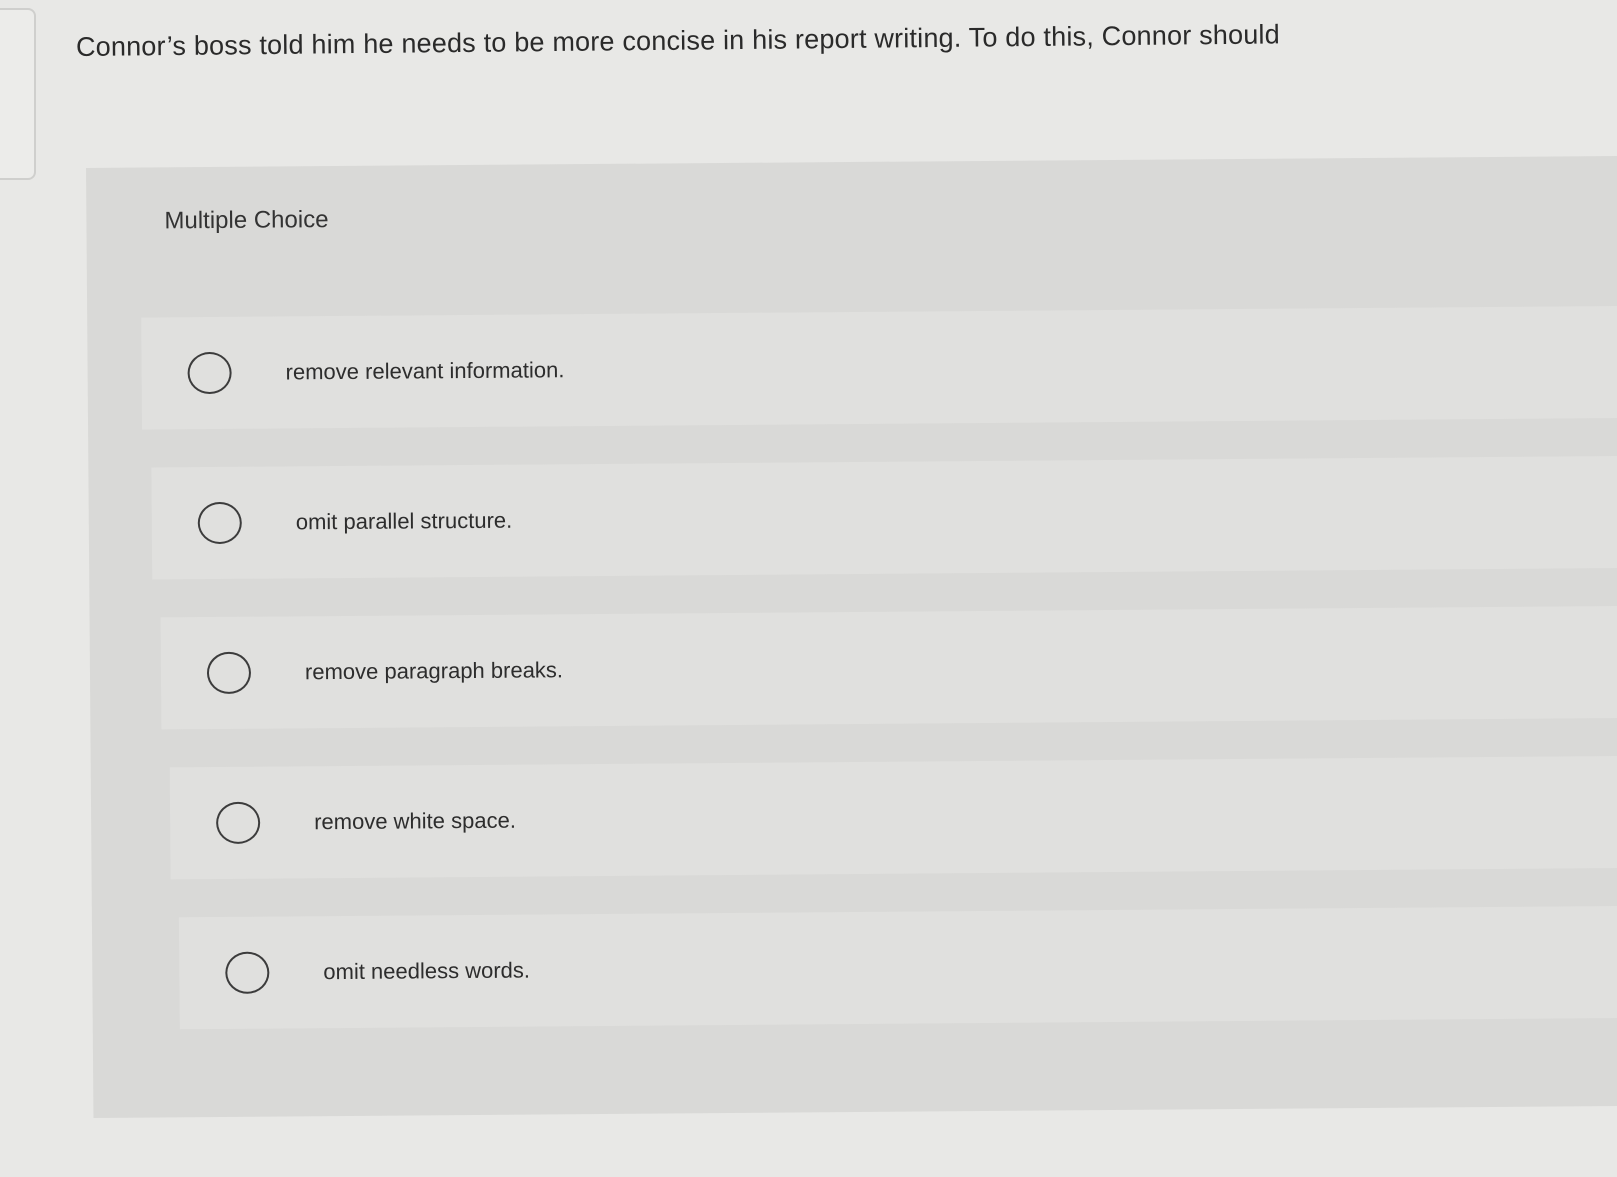  What do you see at coordinates (425, 371) in the screenshot?
I see `option-label: remove relevant information.` at bounding box center [425, 371].